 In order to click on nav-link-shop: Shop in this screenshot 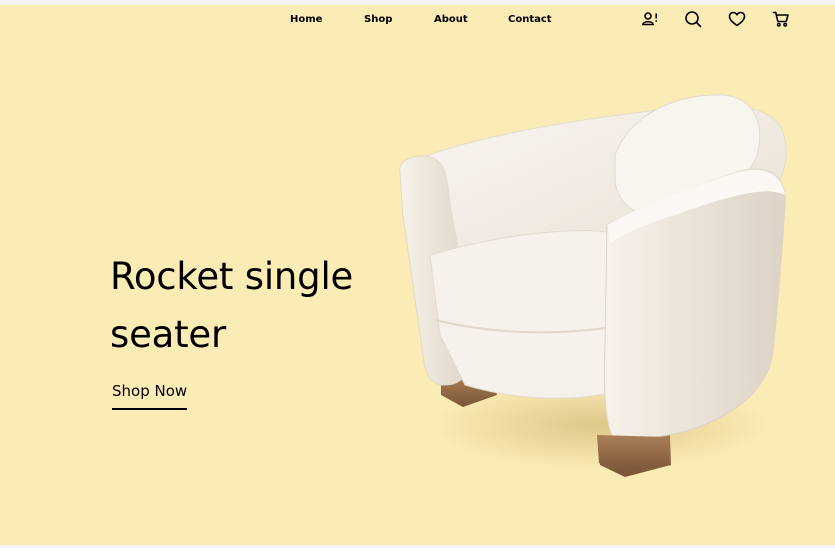, I will do `click(378, 20)`.